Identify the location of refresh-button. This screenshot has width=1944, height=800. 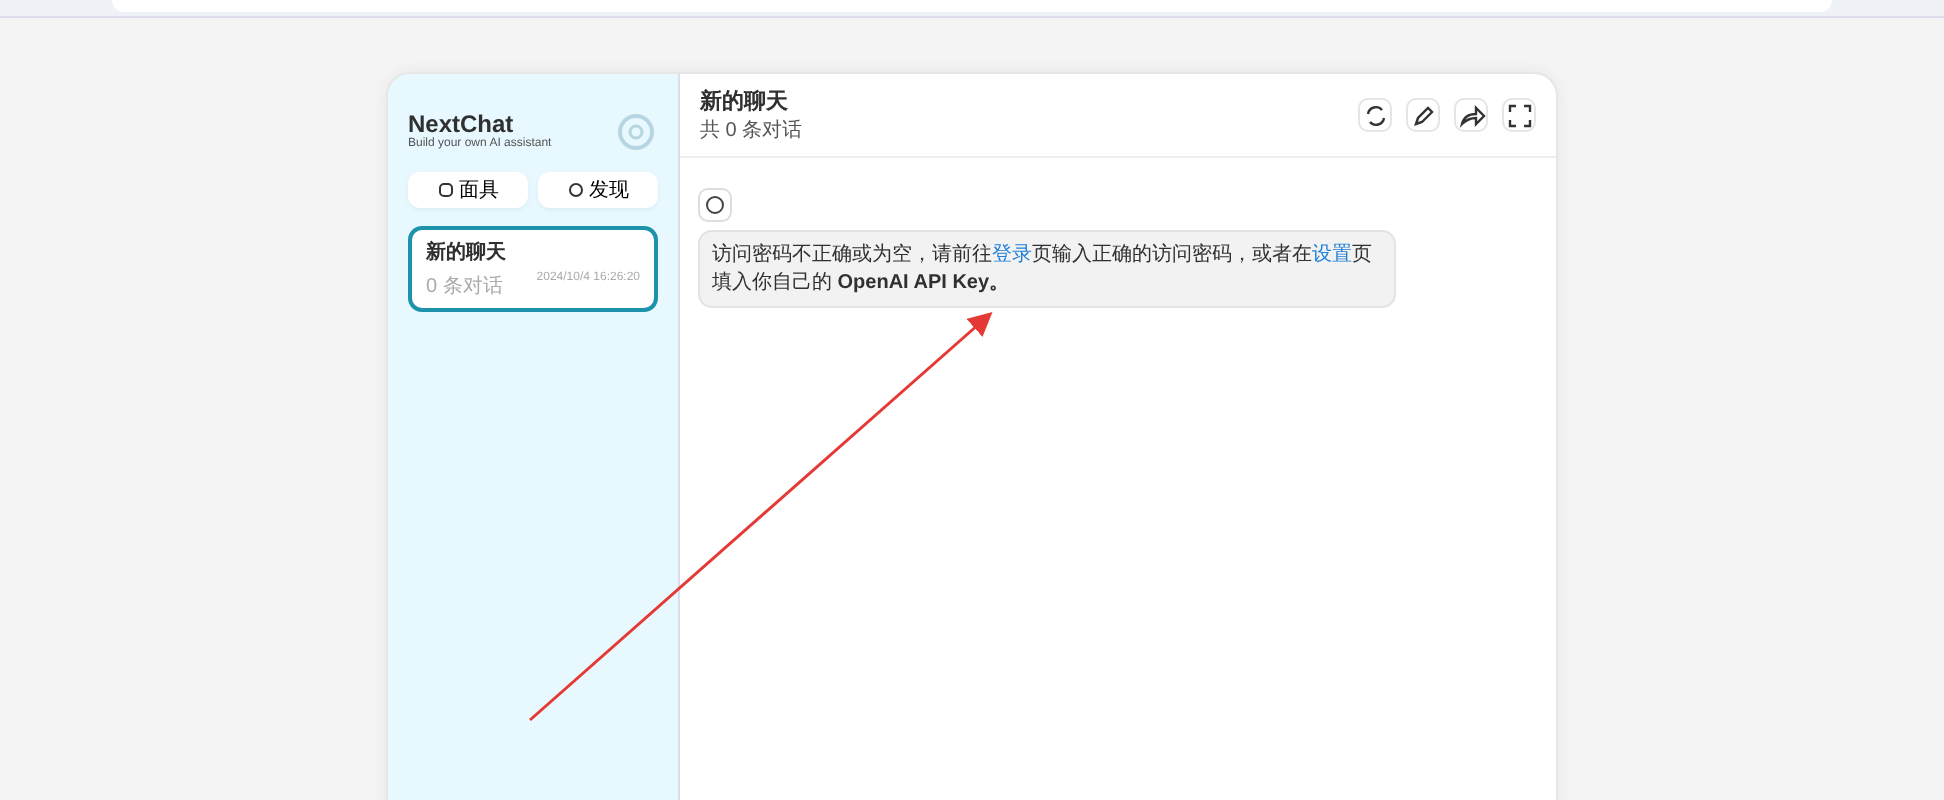
(1375, 115).